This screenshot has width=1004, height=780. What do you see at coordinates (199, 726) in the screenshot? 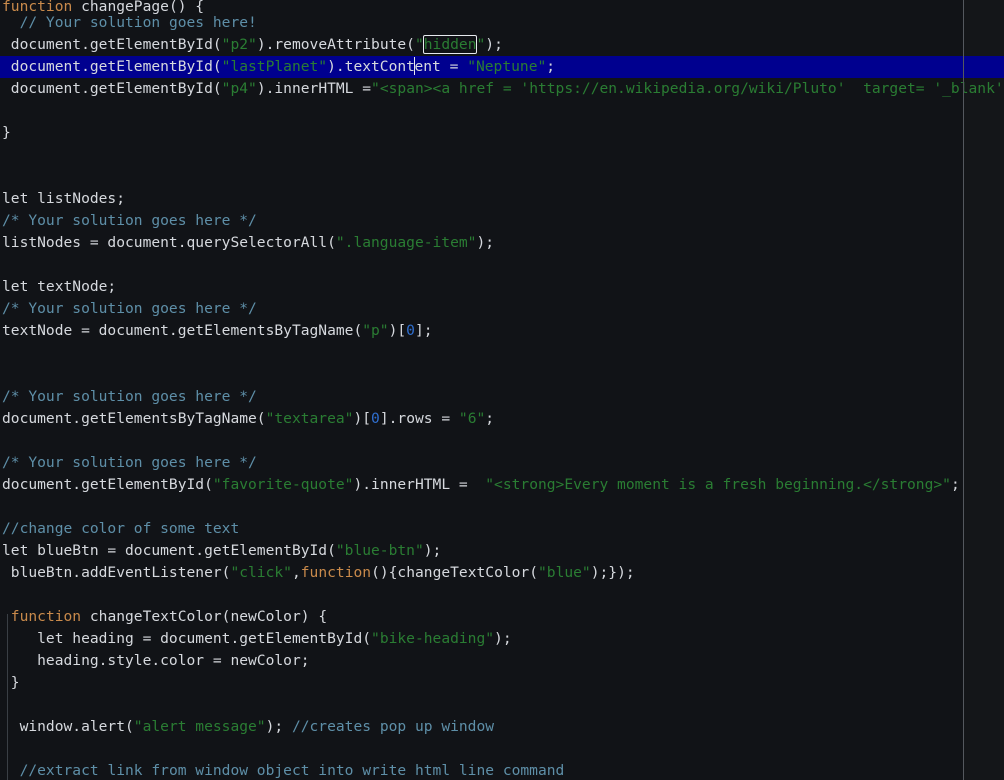
I see `code-token-string: "alert message"` at bounding box center [199, 726].